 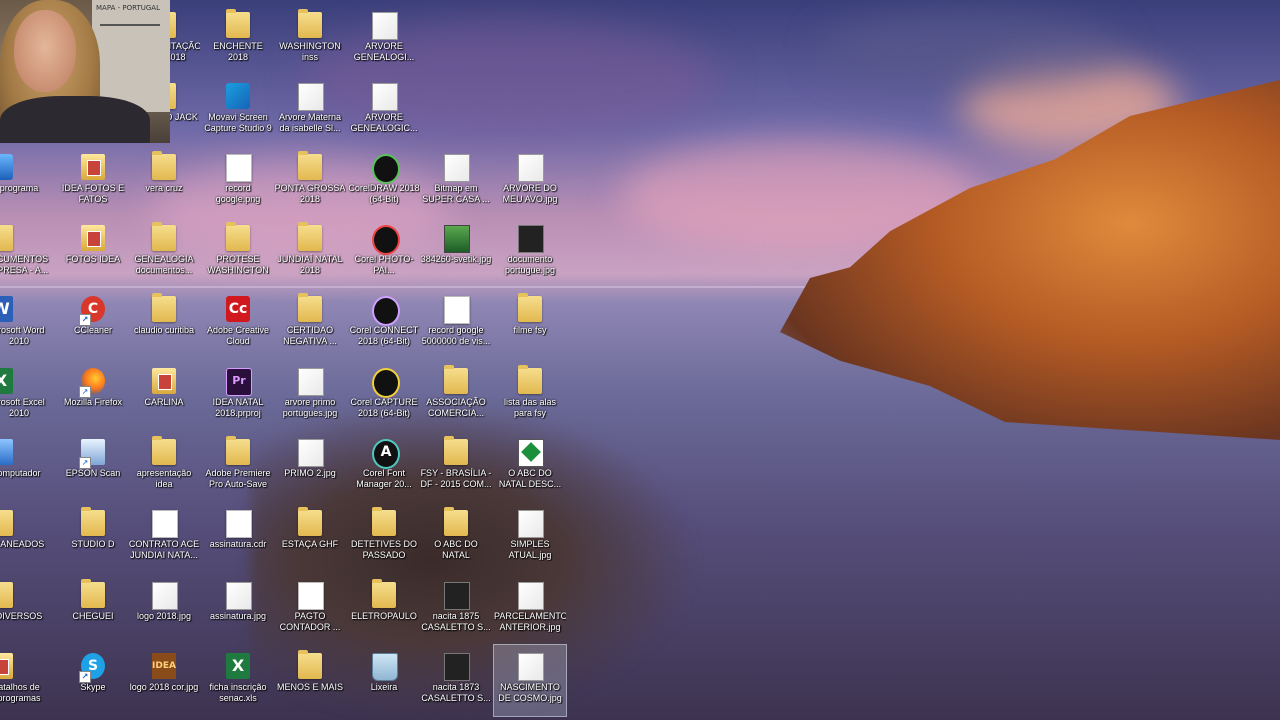 What do you see at coordinates (238, 39) in the screenshot?
I see `desktop-icon: ENCHENTE 2018` at bounding box center [238, 39].